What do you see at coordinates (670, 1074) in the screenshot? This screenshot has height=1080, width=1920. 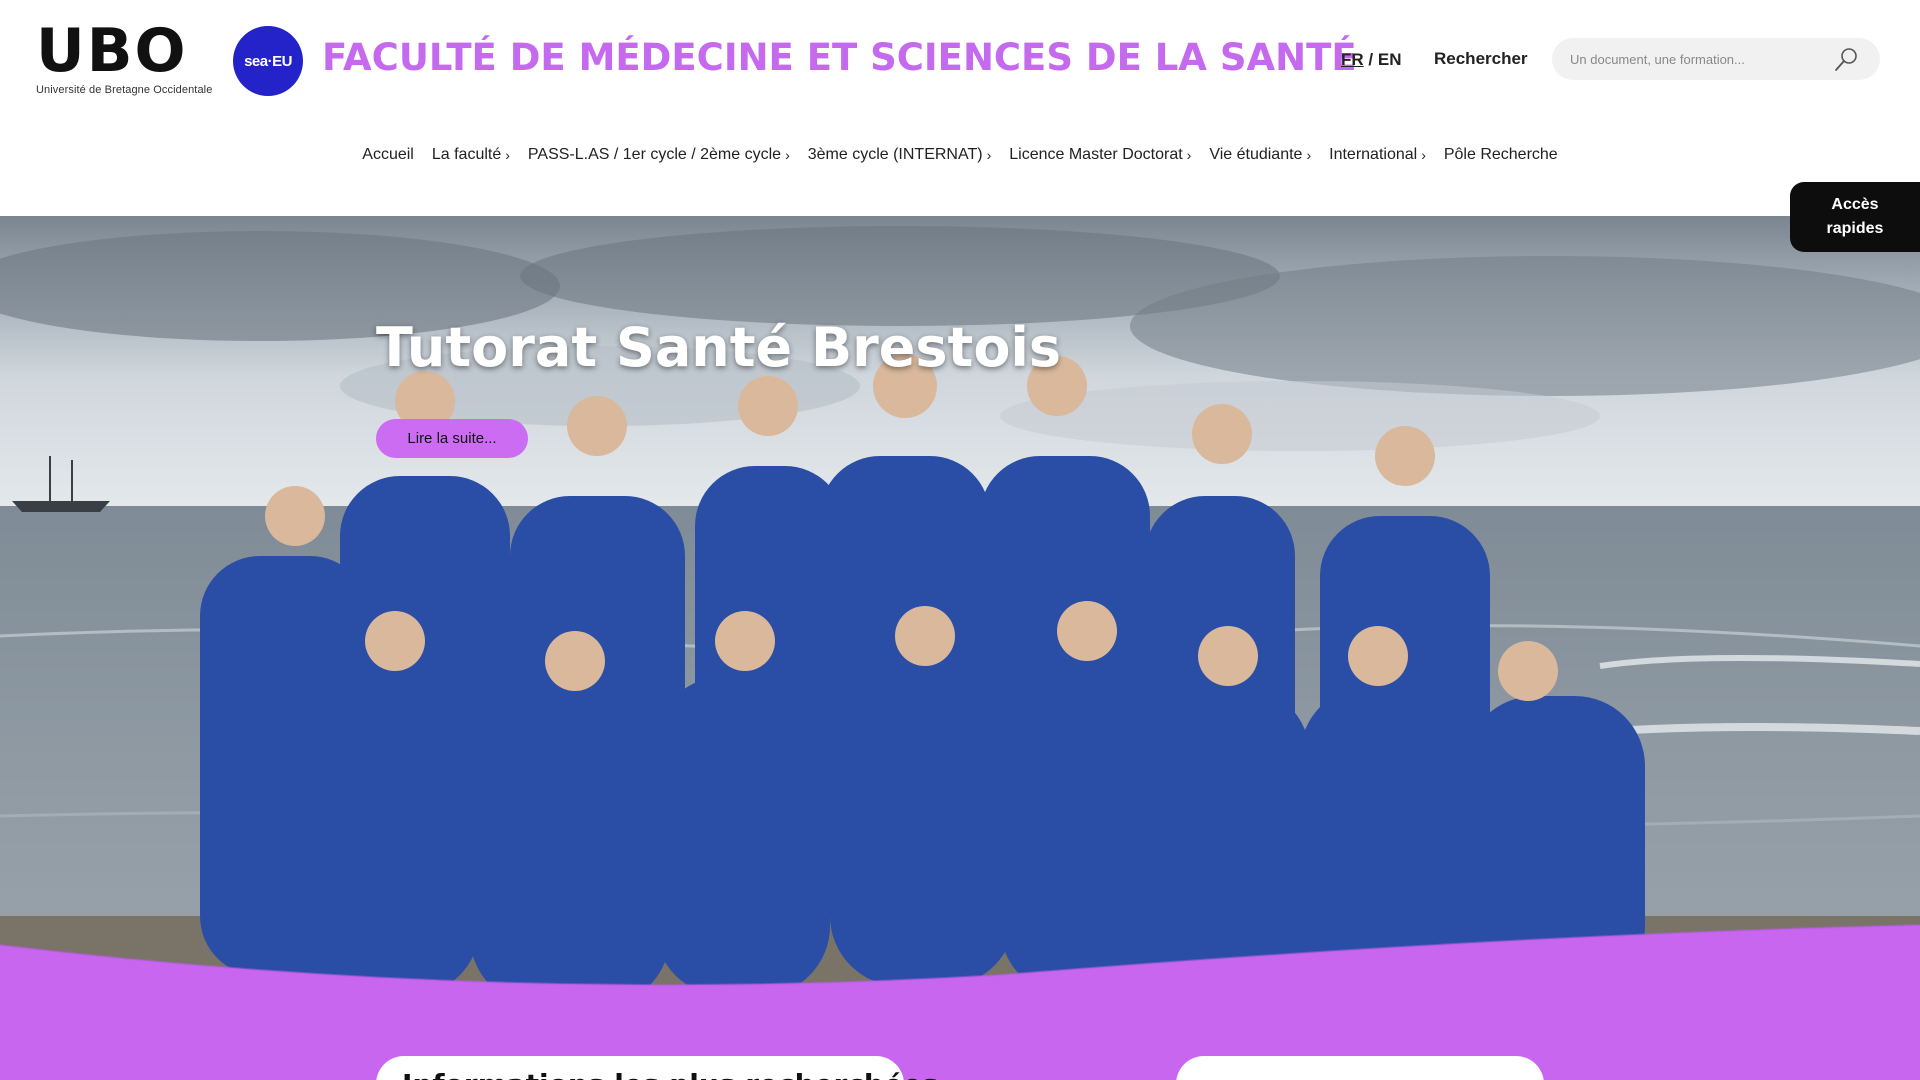 I see `most-searched-title: Informations les plus recherchées` at bounding box center [670, 1074].